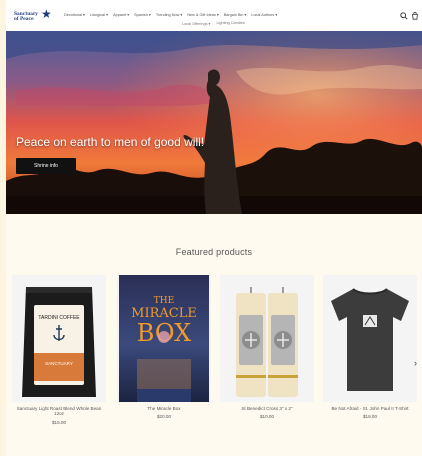  I want to click on shrine-info-button: Shrine info, so click(46, 166).